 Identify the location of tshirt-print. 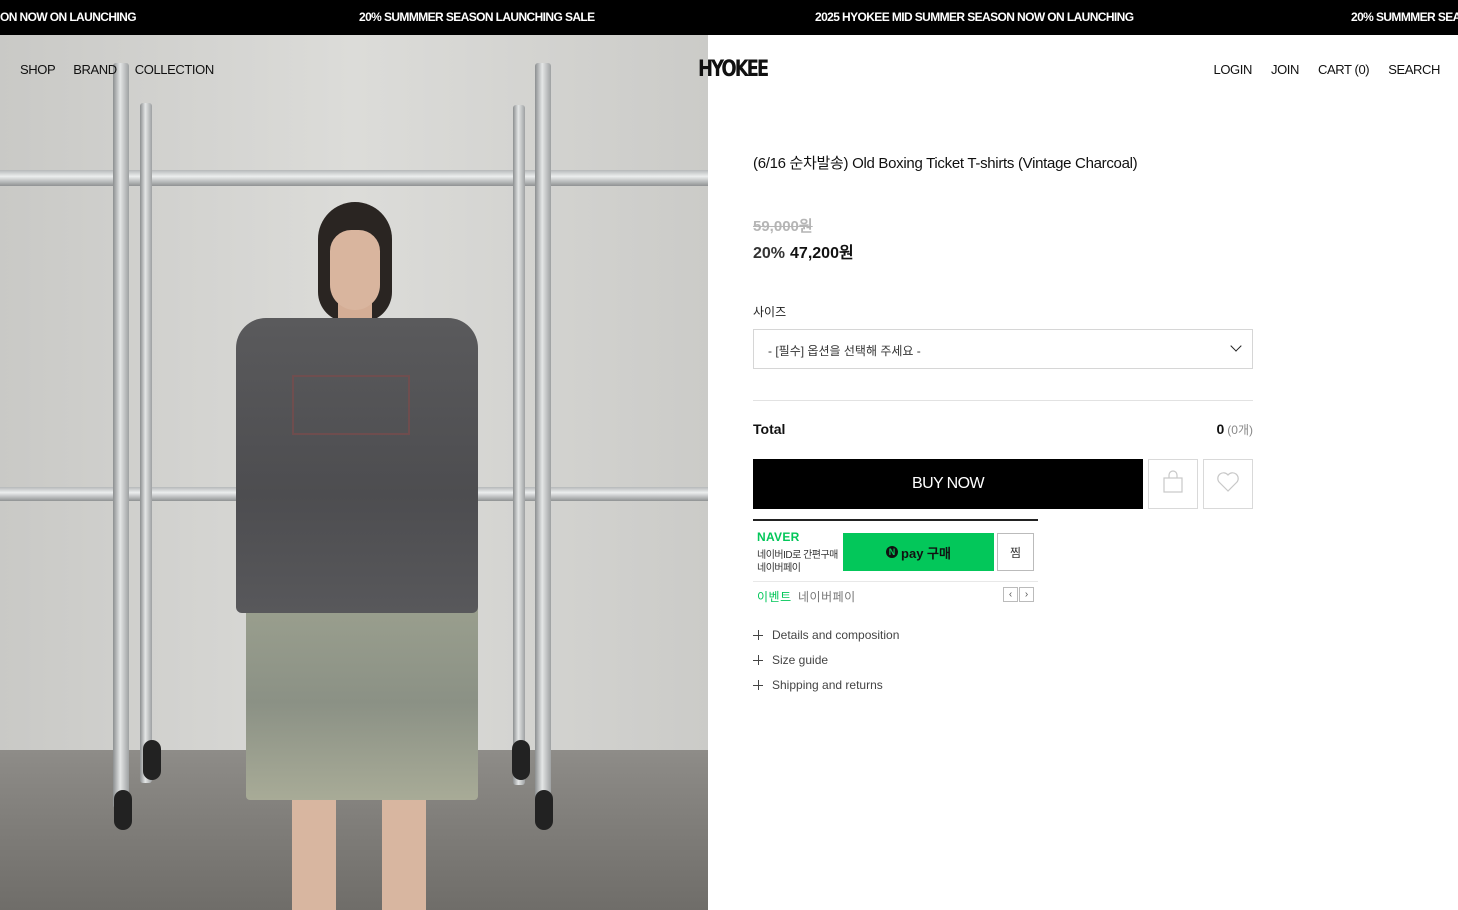
(351, 405).